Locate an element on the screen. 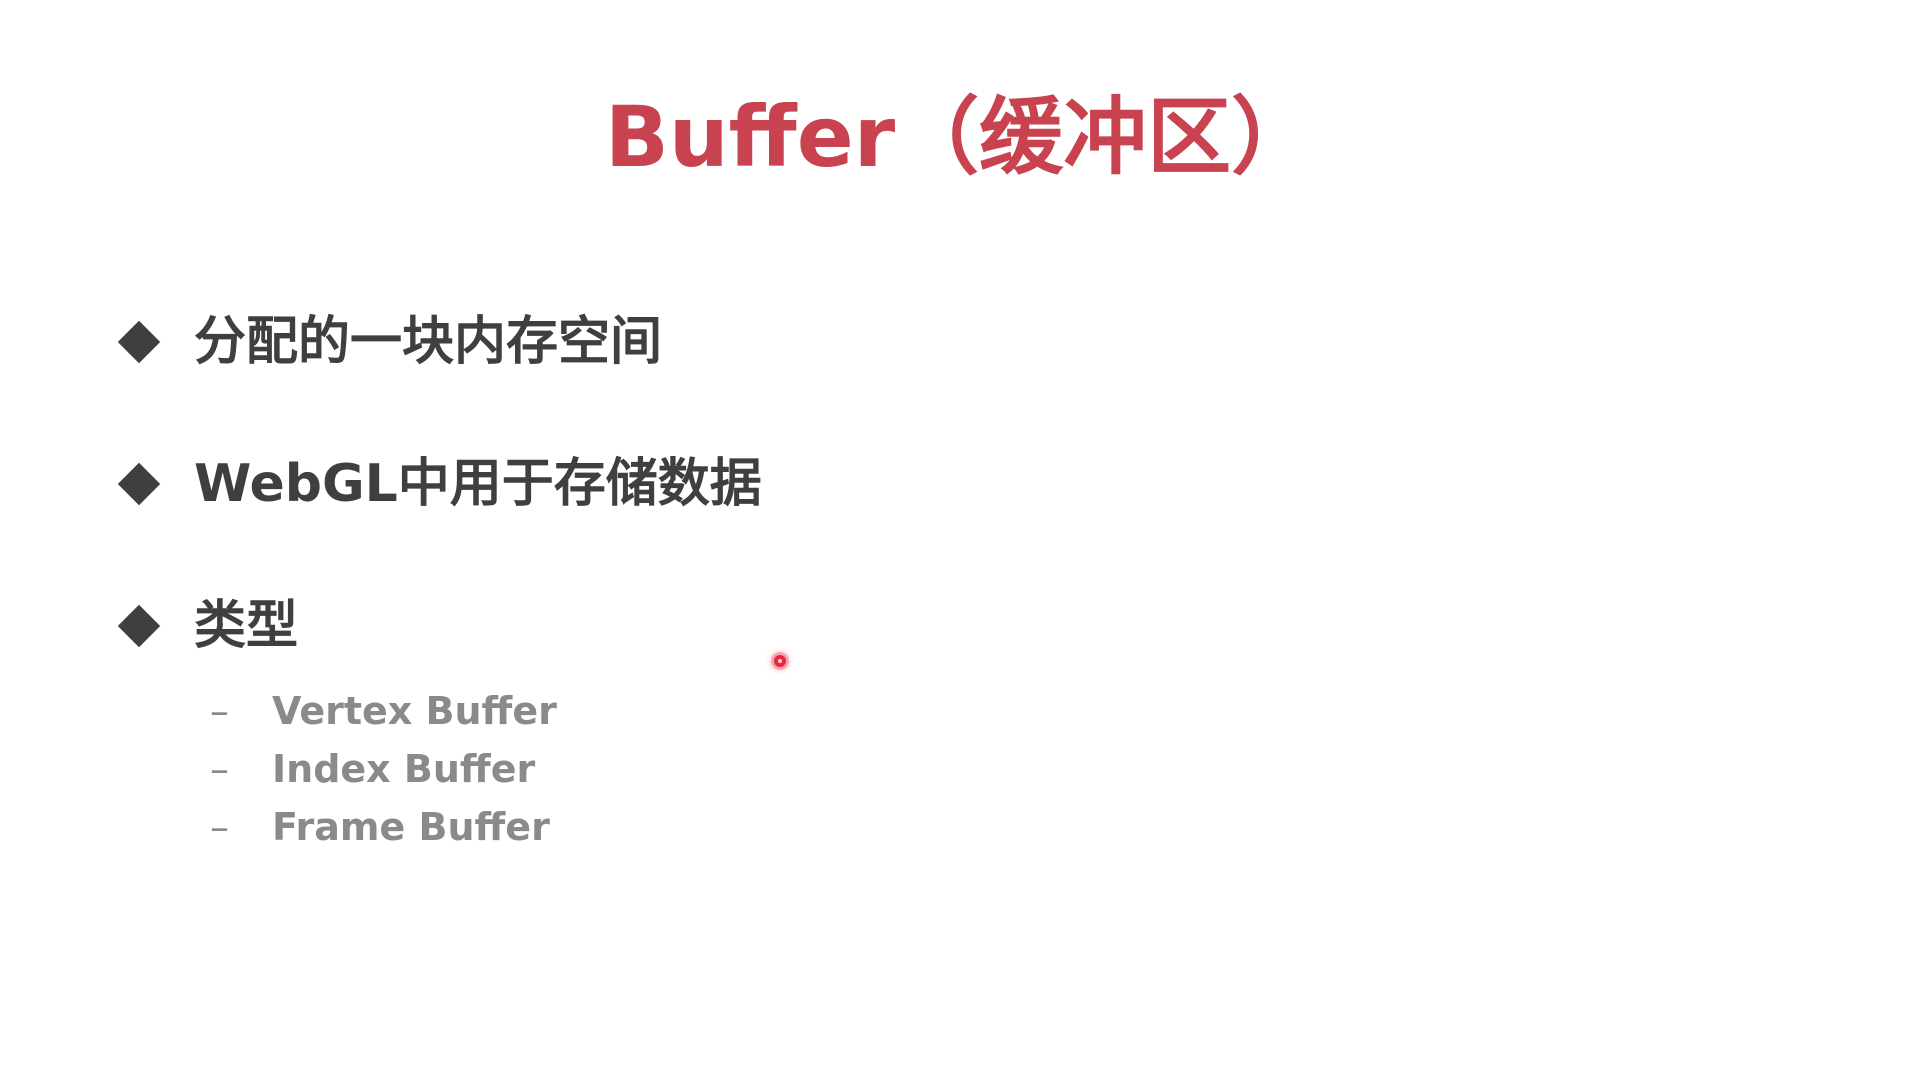 The width and height of the screenshot is (1920, 1080). list-item-label: Frame Buffer is located at coordinates (411, 827).